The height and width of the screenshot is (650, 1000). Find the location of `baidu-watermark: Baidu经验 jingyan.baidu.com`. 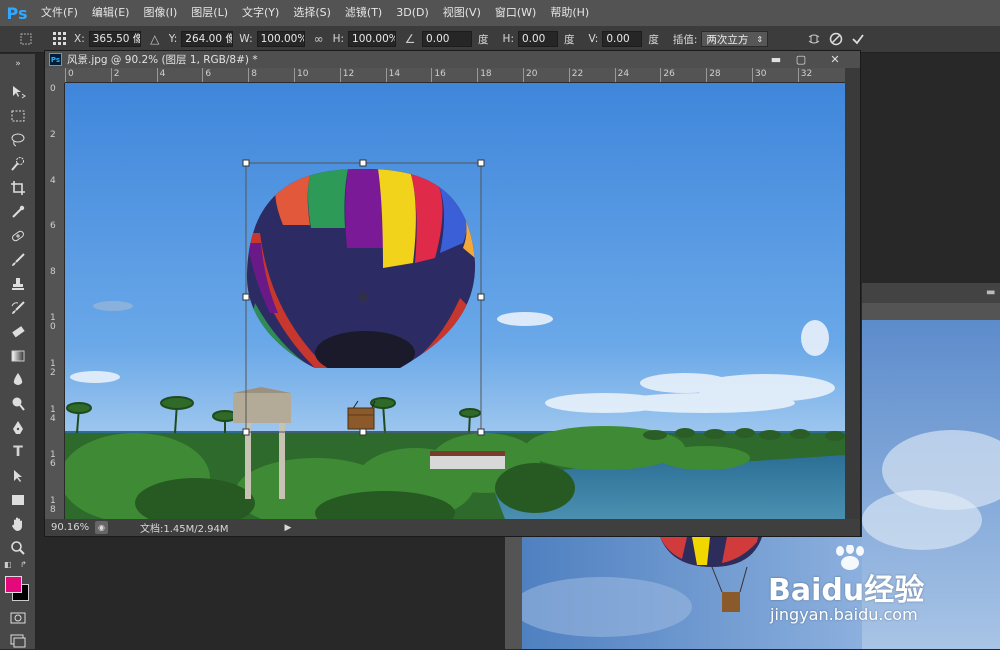

baidu-watermark: Baidu经验 jingyan.baidu.com is located at coordinates (865, 584).